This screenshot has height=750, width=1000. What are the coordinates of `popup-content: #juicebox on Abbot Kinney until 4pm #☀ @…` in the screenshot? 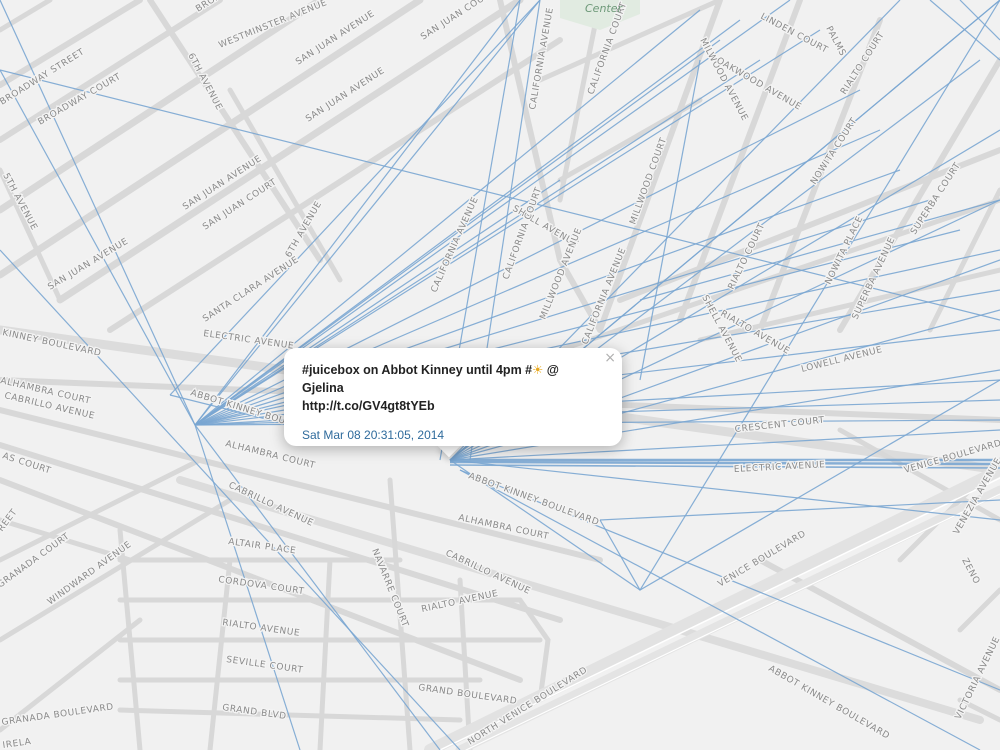 It's located at (448, 401).